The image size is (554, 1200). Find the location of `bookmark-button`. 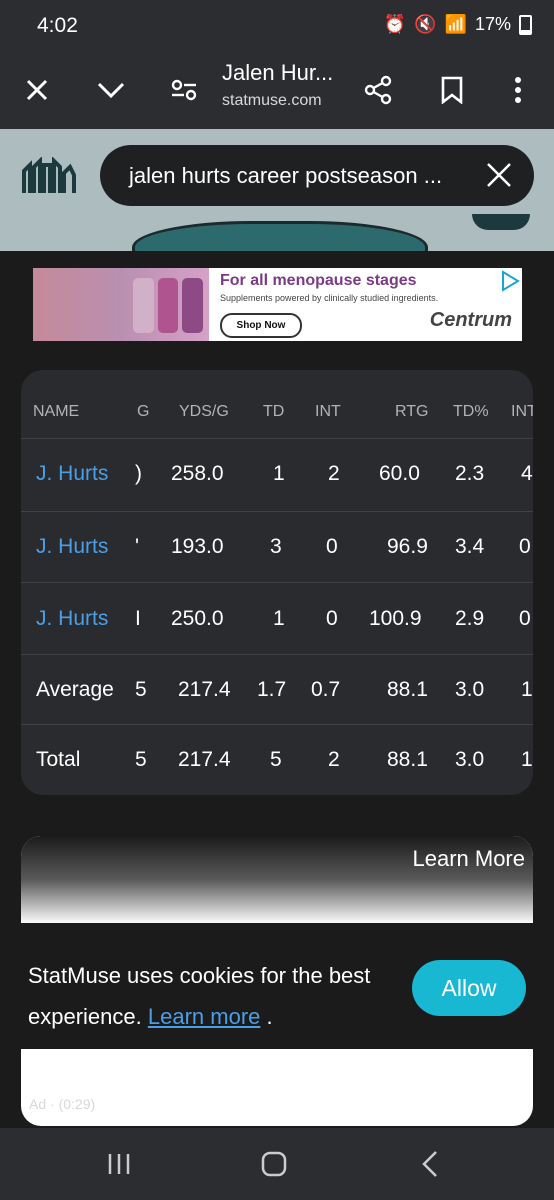

bookmark-button is located at coordinates (452, 90).